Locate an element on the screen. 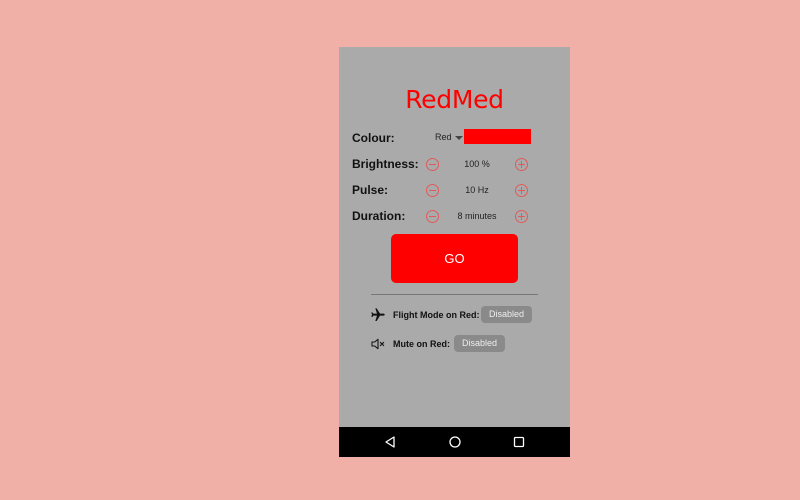 The height and width of the screenshot is (500, 800). duration-value: 8 minutes is located at coordinates (477, 216).